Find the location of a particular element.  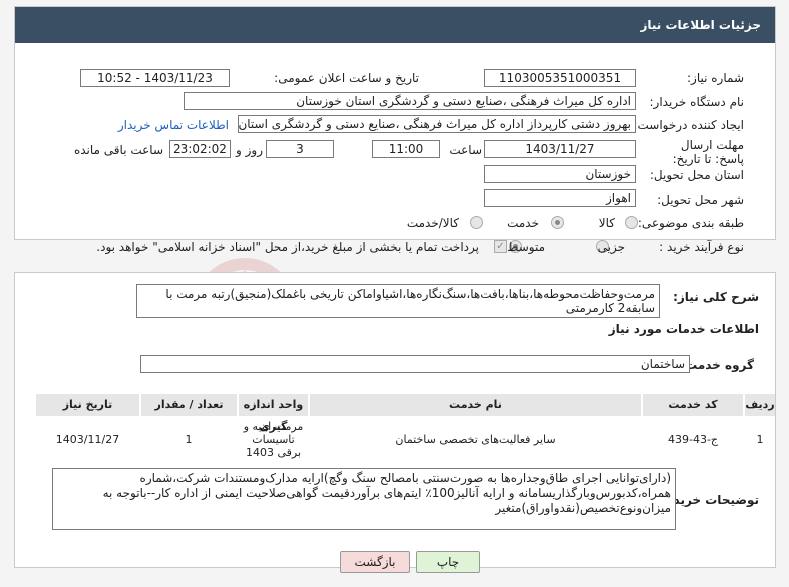

process-type-label: نوع فرآیند خرید : is located at coordinates (701, 247).